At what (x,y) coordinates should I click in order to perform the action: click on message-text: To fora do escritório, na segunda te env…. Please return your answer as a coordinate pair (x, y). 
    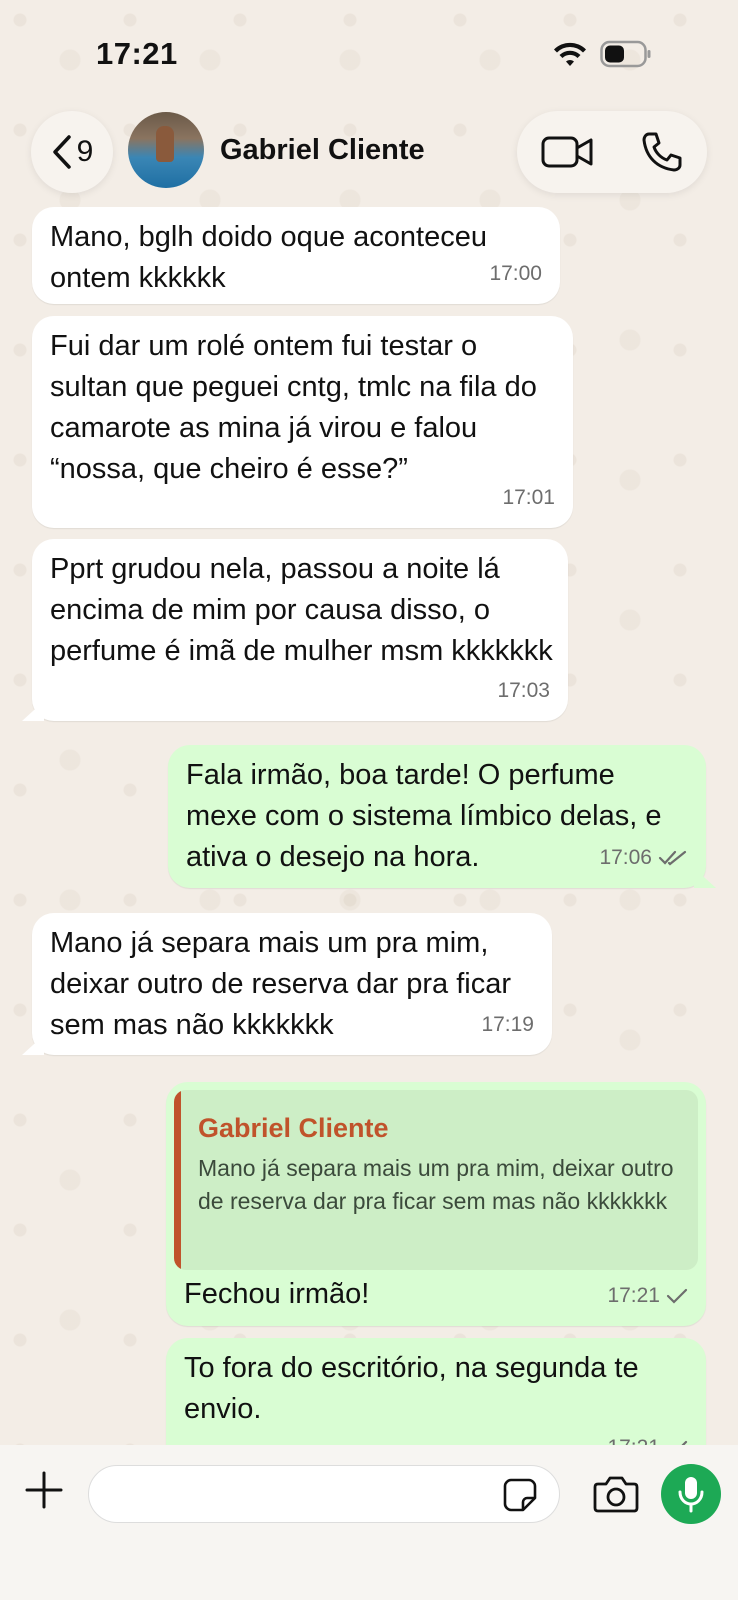
    Looking at the image, I should click on (411, 1388).